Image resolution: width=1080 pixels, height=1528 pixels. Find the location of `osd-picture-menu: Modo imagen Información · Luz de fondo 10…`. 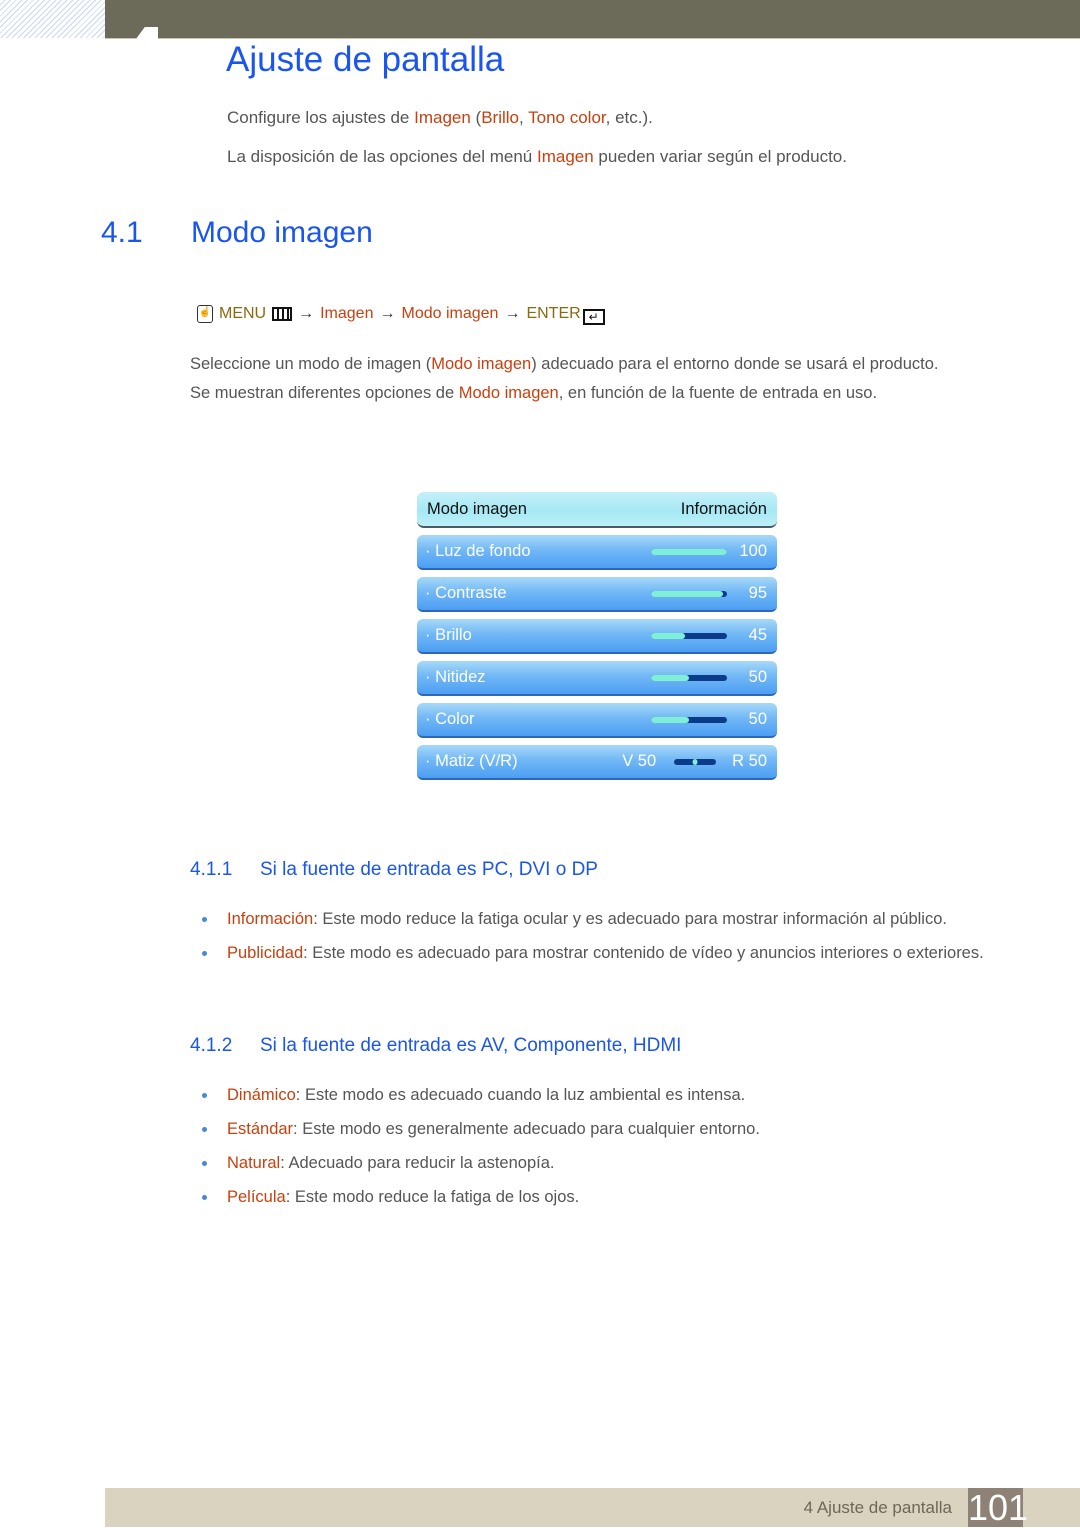

osd-picture-menu: Modo imagen Información · Luz de fondo 10… is located at coordinates (597, 636).